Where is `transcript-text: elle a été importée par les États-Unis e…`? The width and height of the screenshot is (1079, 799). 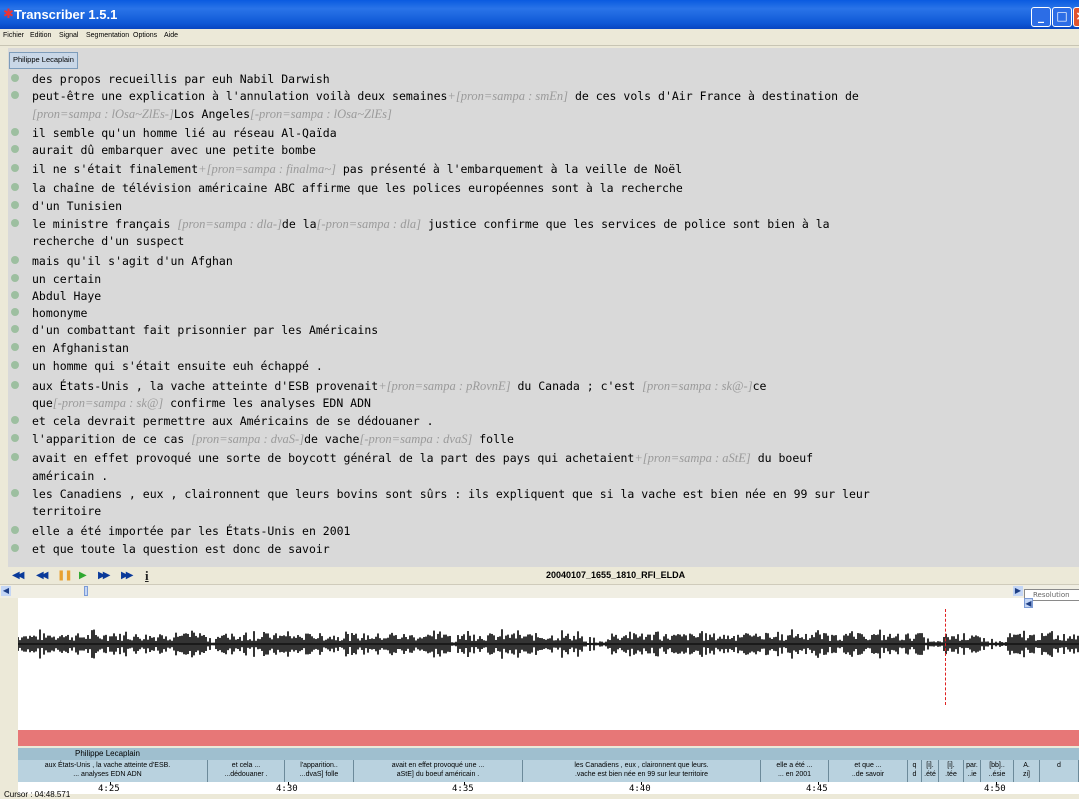 transcript-text: elle a été importée par les États-Unis e… is located at coordinates (191, 531).